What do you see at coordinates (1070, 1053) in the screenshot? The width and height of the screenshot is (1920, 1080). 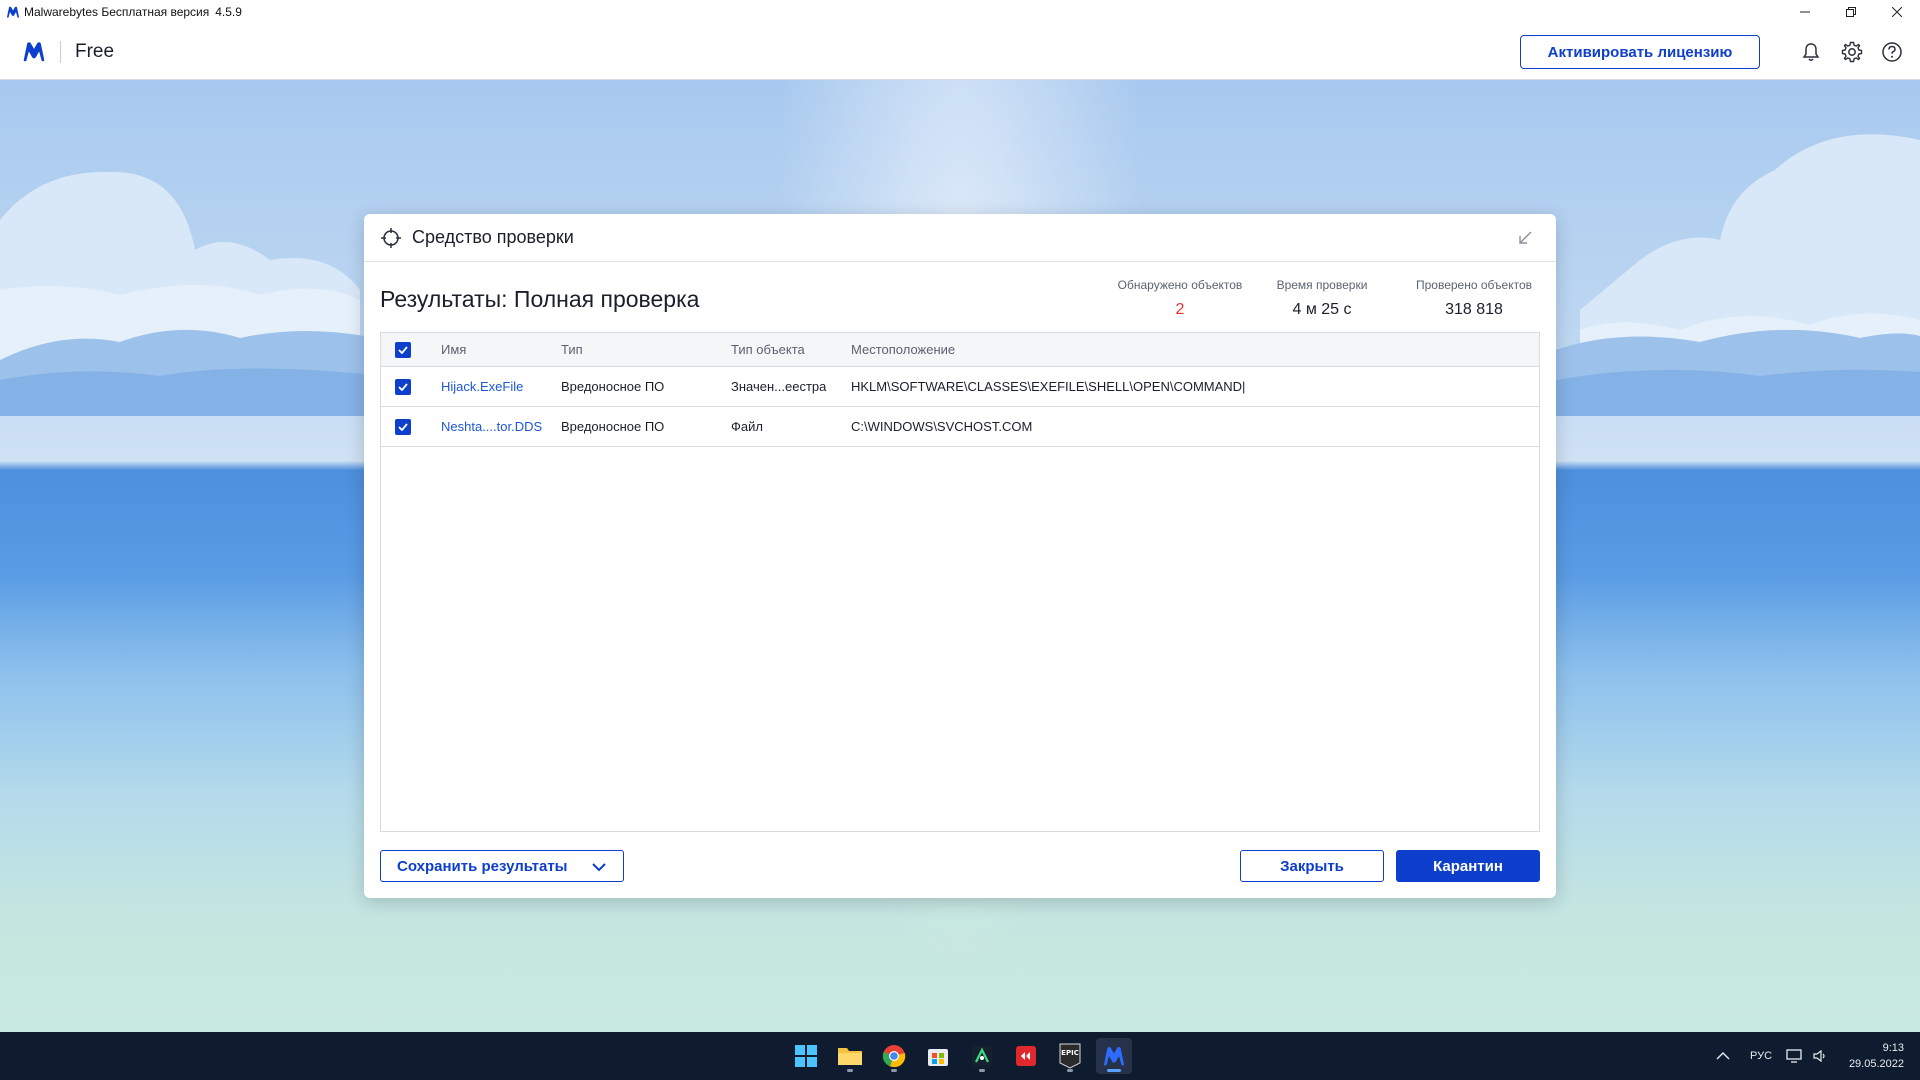 I see `svg-text: EPIC` at bounding box center [1070, 1053].